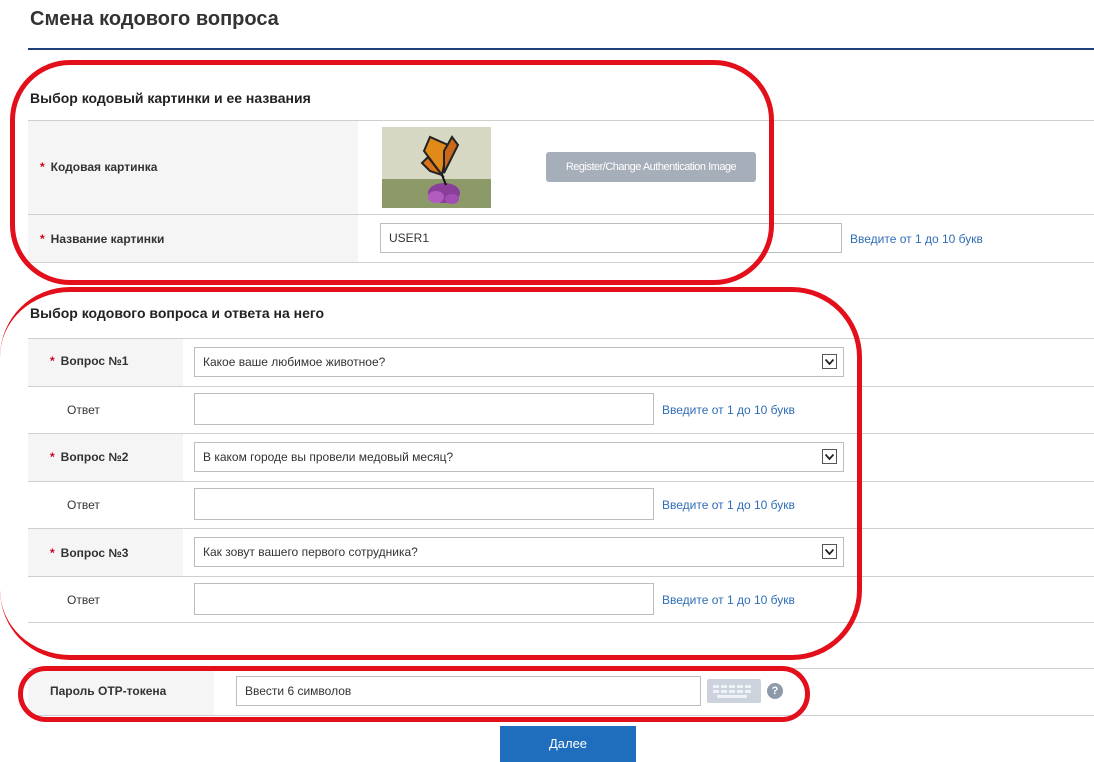  What do you see at coordinates (154, 19) in the screenshot?
I see `page-title: Смена кодового вопроса` at bounding box center [154, 19].